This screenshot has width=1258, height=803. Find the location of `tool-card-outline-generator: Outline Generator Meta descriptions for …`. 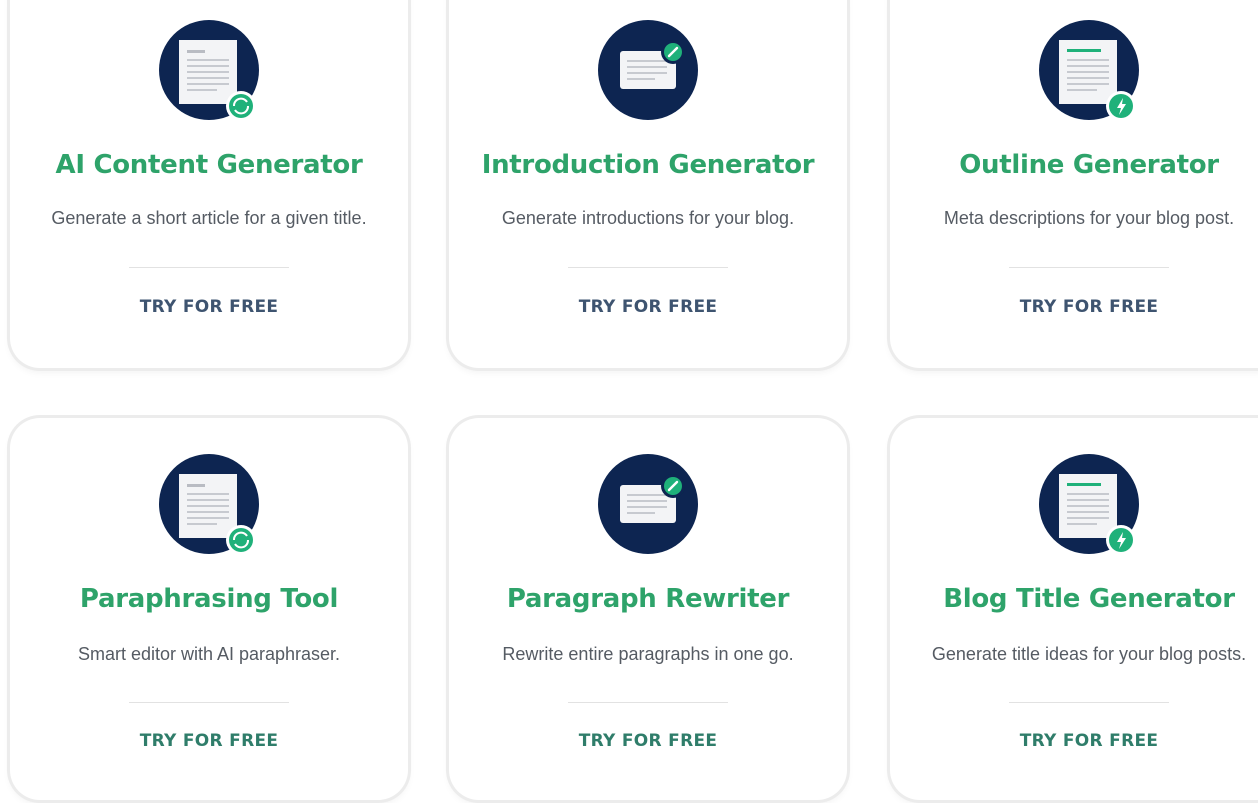

tool-card-outline-generator: Outline Generator Meta descriptions for … is located at coordinates (1074, 184).